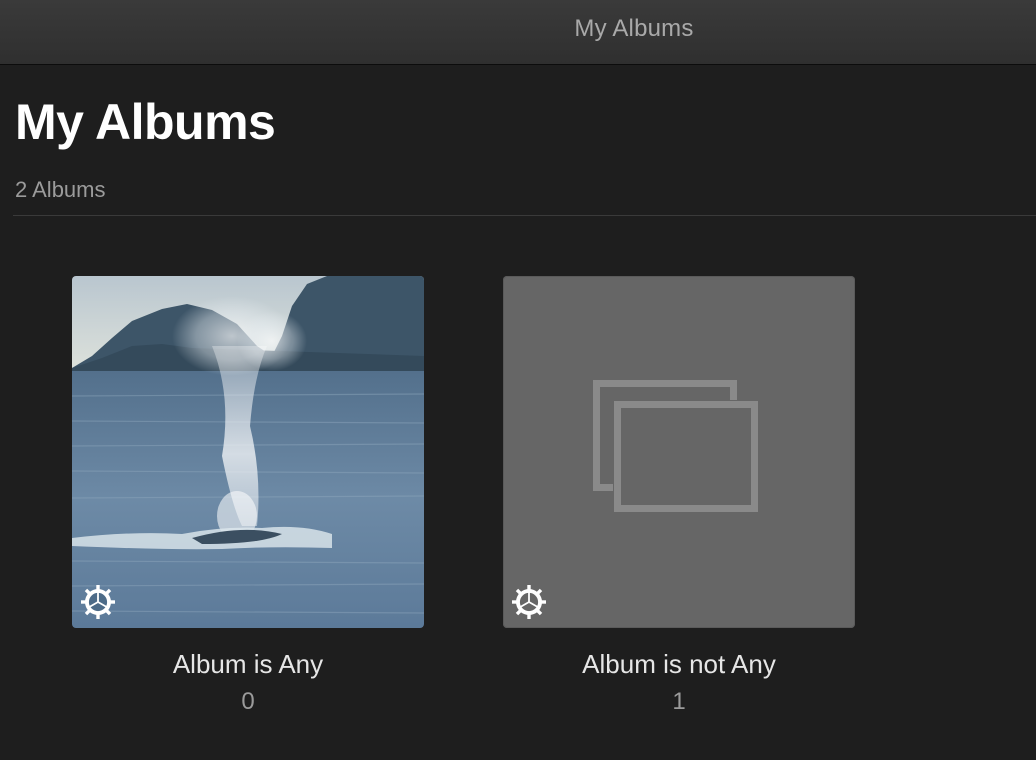 Image resolution: width=1036 pixels, height=760 pixels. What do you see at coordinates (679, 701) in the screenshot?
I see `album-item-count: 1` at bounding box center [679, 701].